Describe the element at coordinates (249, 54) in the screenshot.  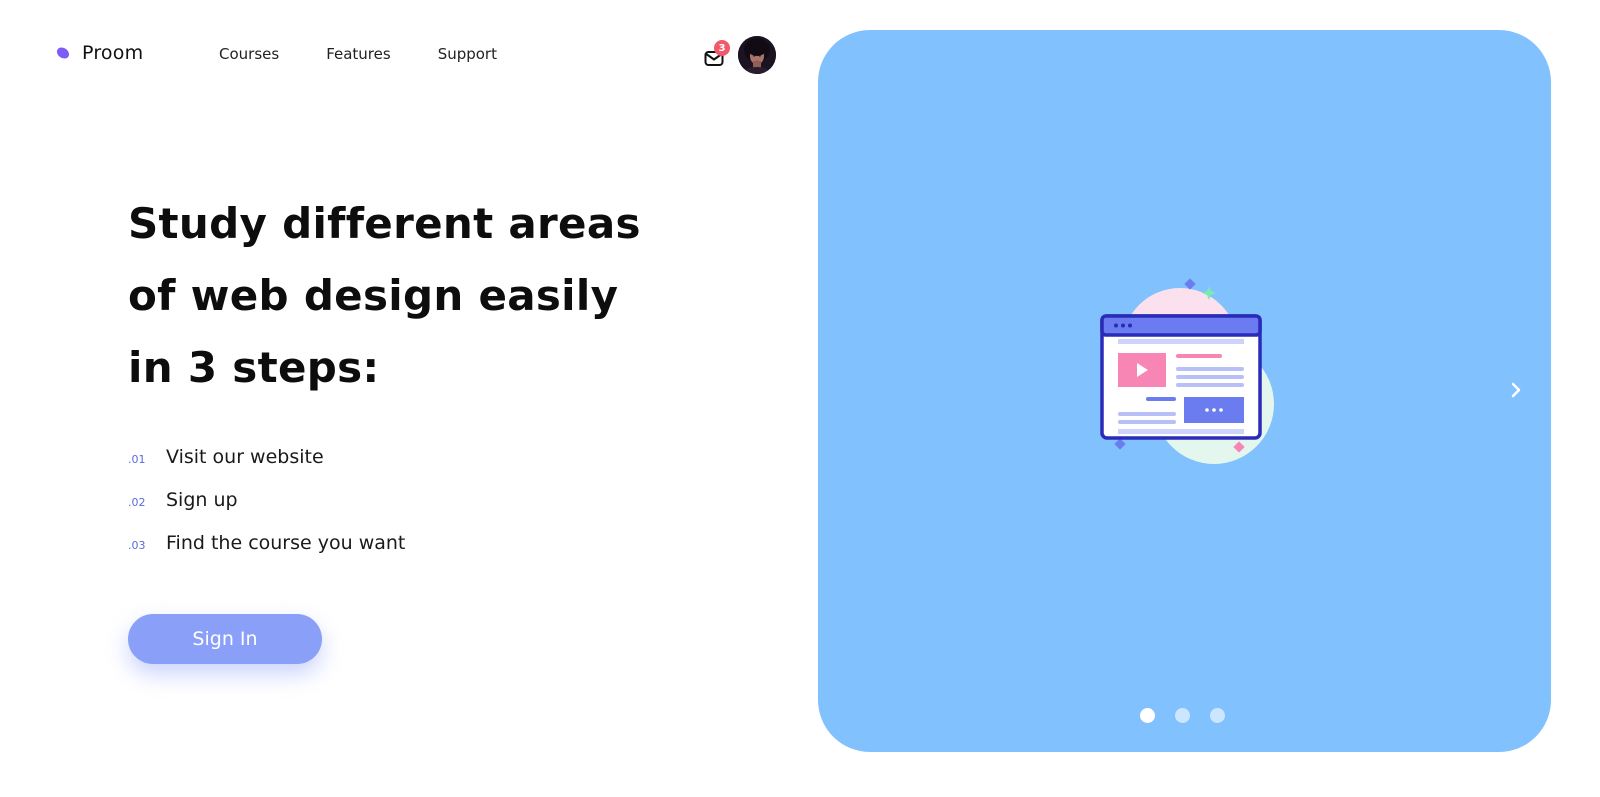
I see `nav-courses: Courses` at that location.